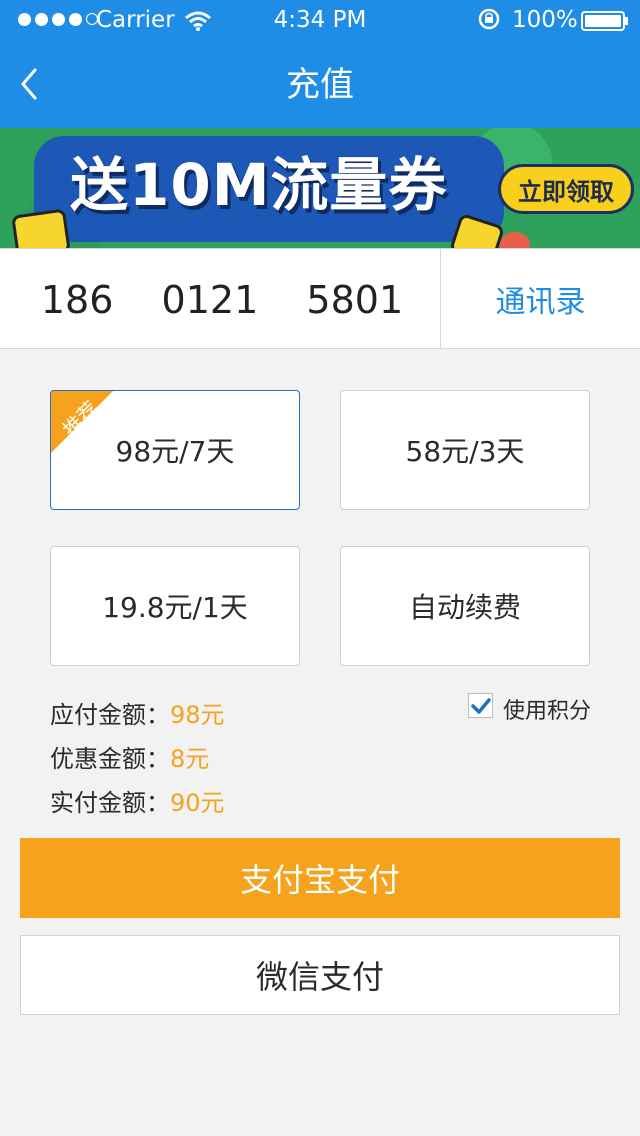 The image size is (640, 1136). What do you see at coordinates (198, 21) in the screenshot?
I see `wifi-icon` at bounding box center [198, 21].